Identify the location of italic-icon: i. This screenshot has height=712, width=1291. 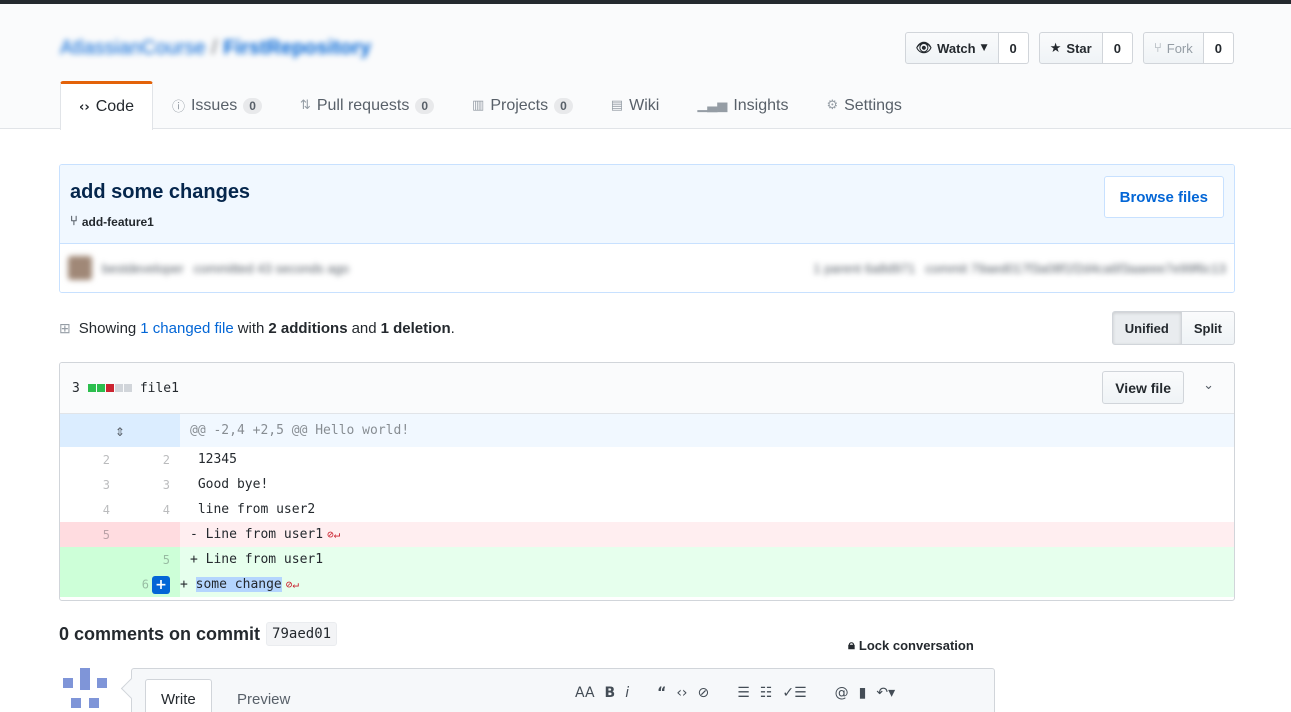
(627, 693).